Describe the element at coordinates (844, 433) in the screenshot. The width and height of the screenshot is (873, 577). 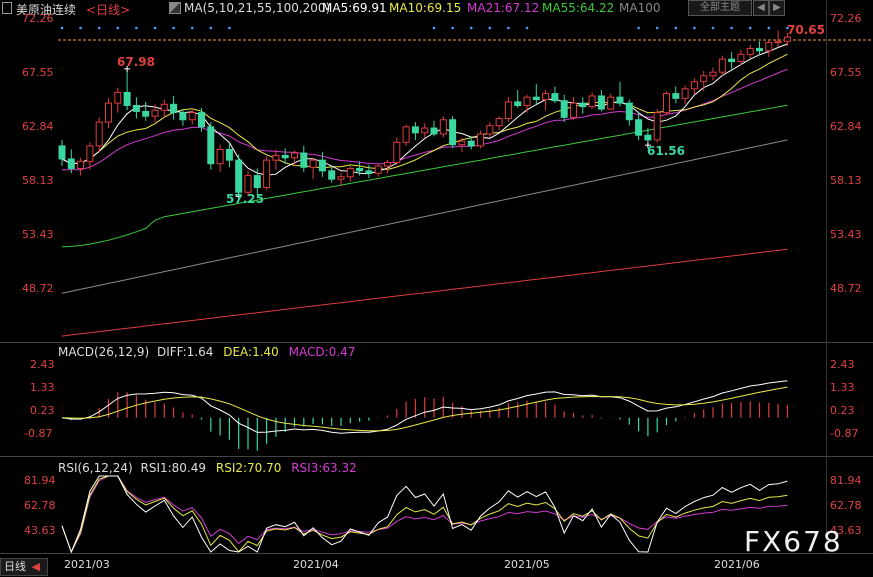
I see `y-tick: -0.87` at that location.